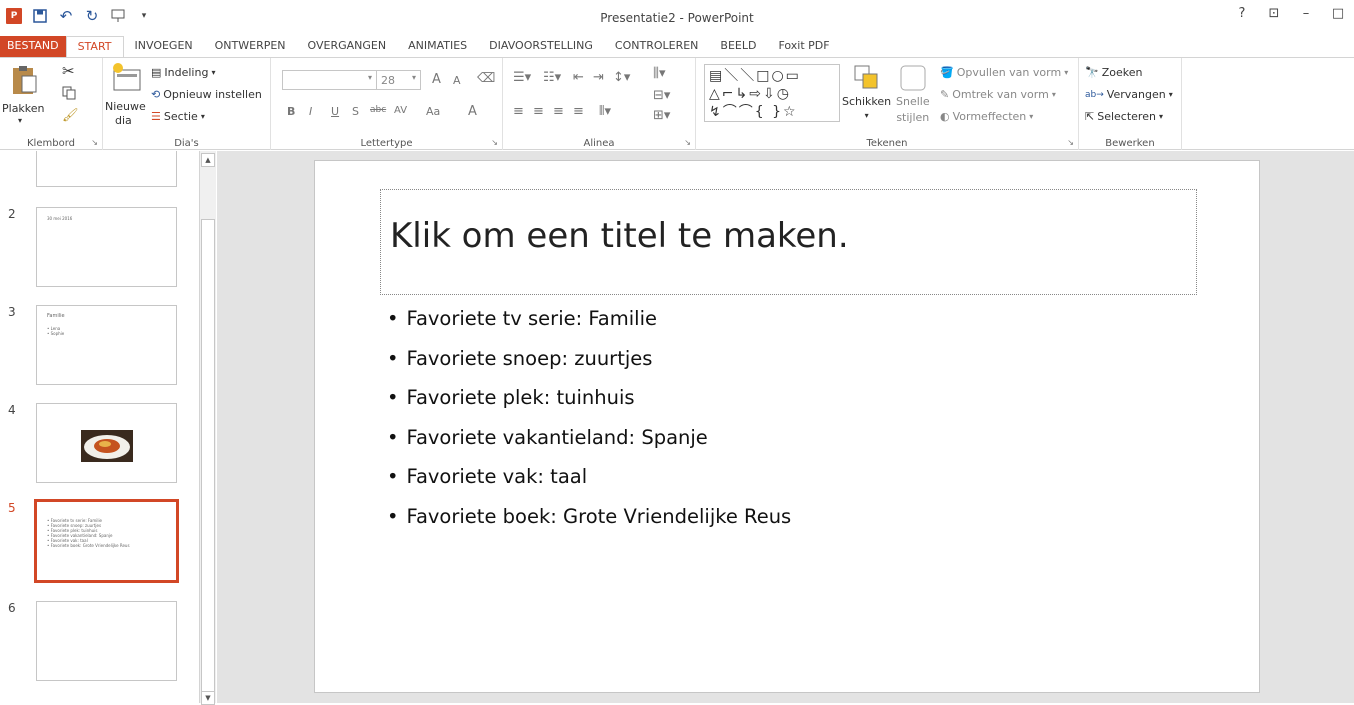 Image resolution: width=1354 pixels, height=705 pixels. I want to click on clear-formatting-icon: ⌫, so click(486, 78).